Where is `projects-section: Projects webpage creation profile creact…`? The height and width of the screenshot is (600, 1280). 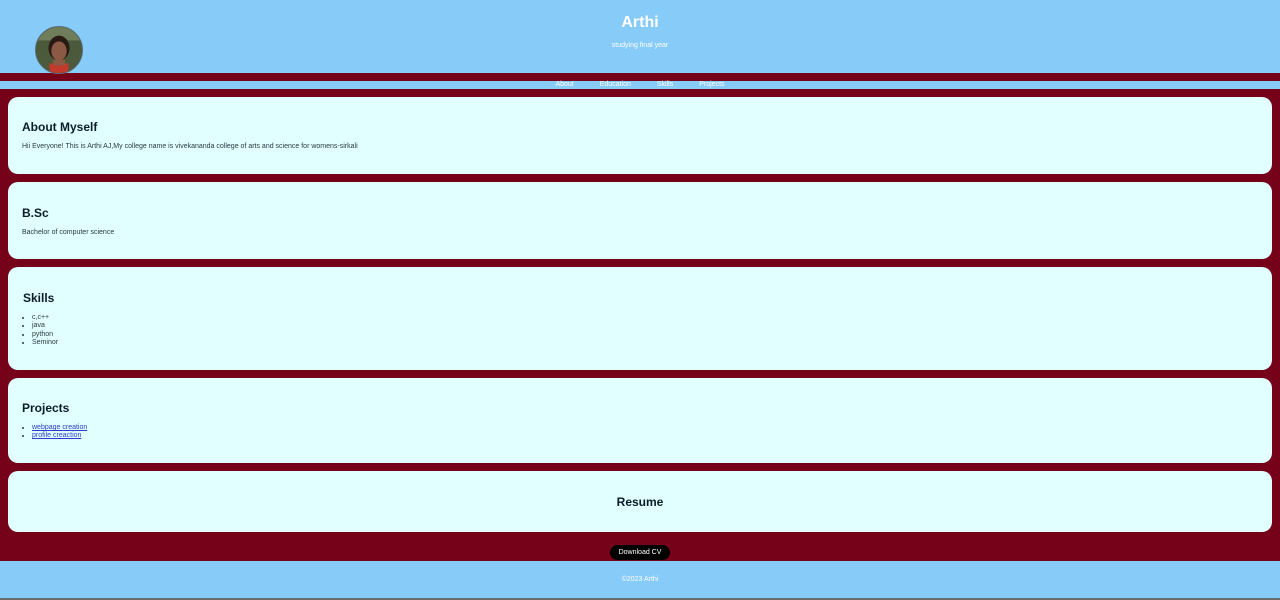
projects-section: Projects webpage creation profile creact… is located at coordinates (640, 420).